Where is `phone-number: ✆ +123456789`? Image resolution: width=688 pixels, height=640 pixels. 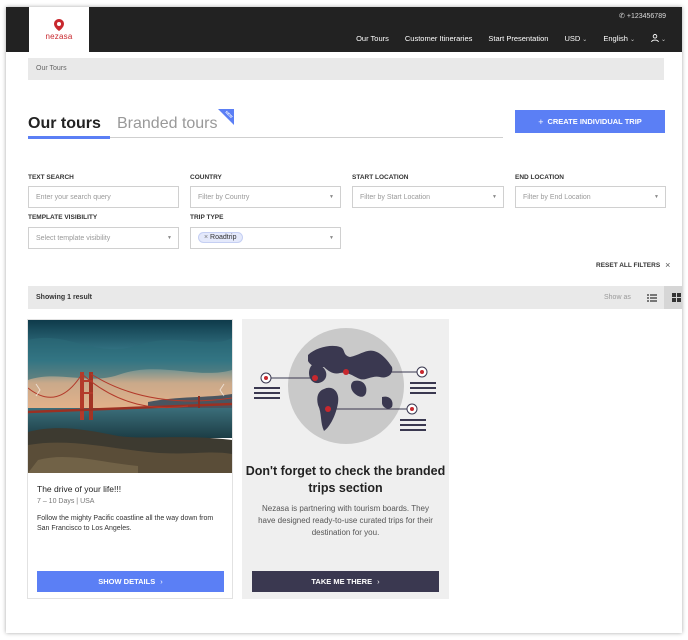 phone-number: ✆ +123456789 is located at coordinates (642, 16).